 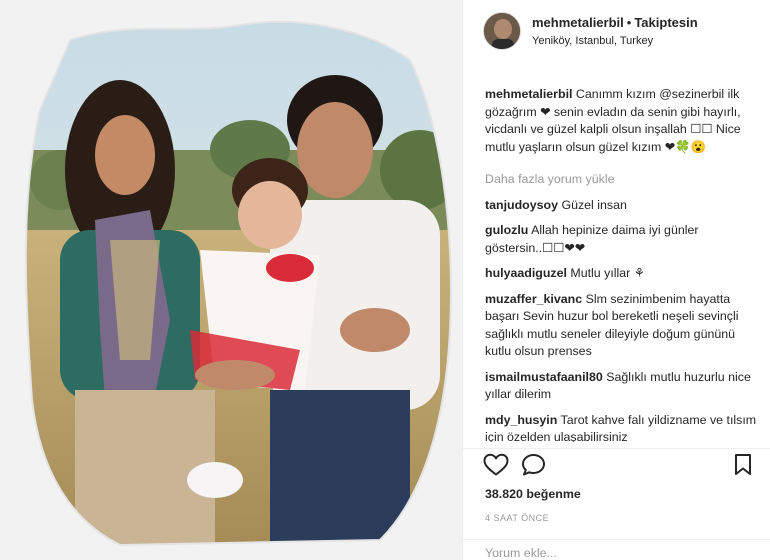 I want to click on avatar-image, so click(x=502, y=31).